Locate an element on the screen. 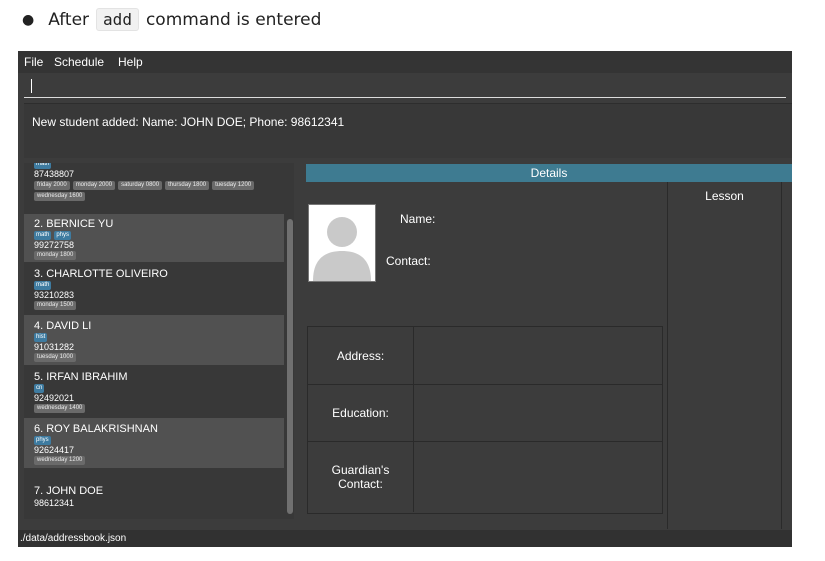  student-name: 5. IRFAN IBRAHIM is located at coordinates (81, 377).